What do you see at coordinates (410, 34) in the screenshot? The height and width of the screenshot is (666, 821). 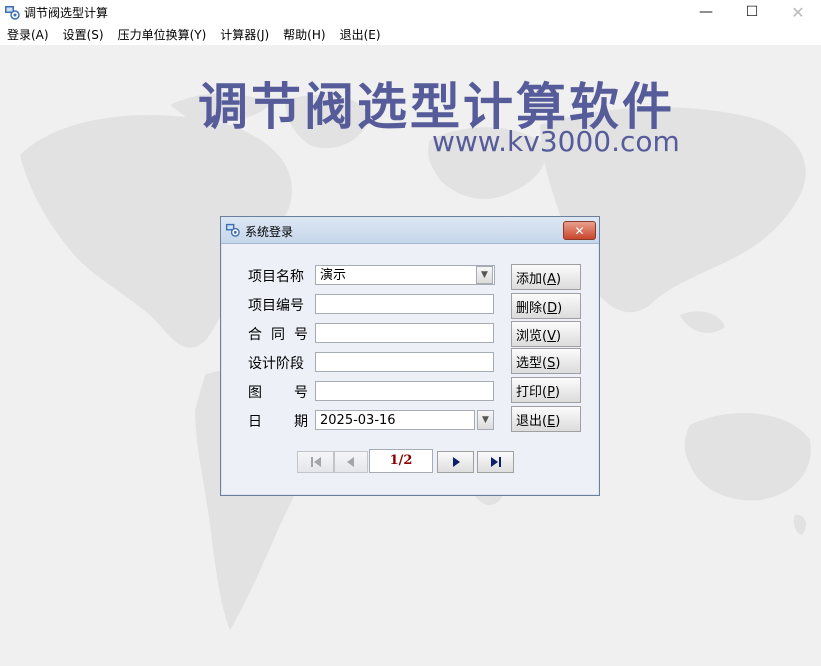 I see `menu-bar: 登录(A) 设置(S) 压力单位换算(Y) 计算器(J) 帮助(H) 退出(E)` at bounding box center [410, 34].